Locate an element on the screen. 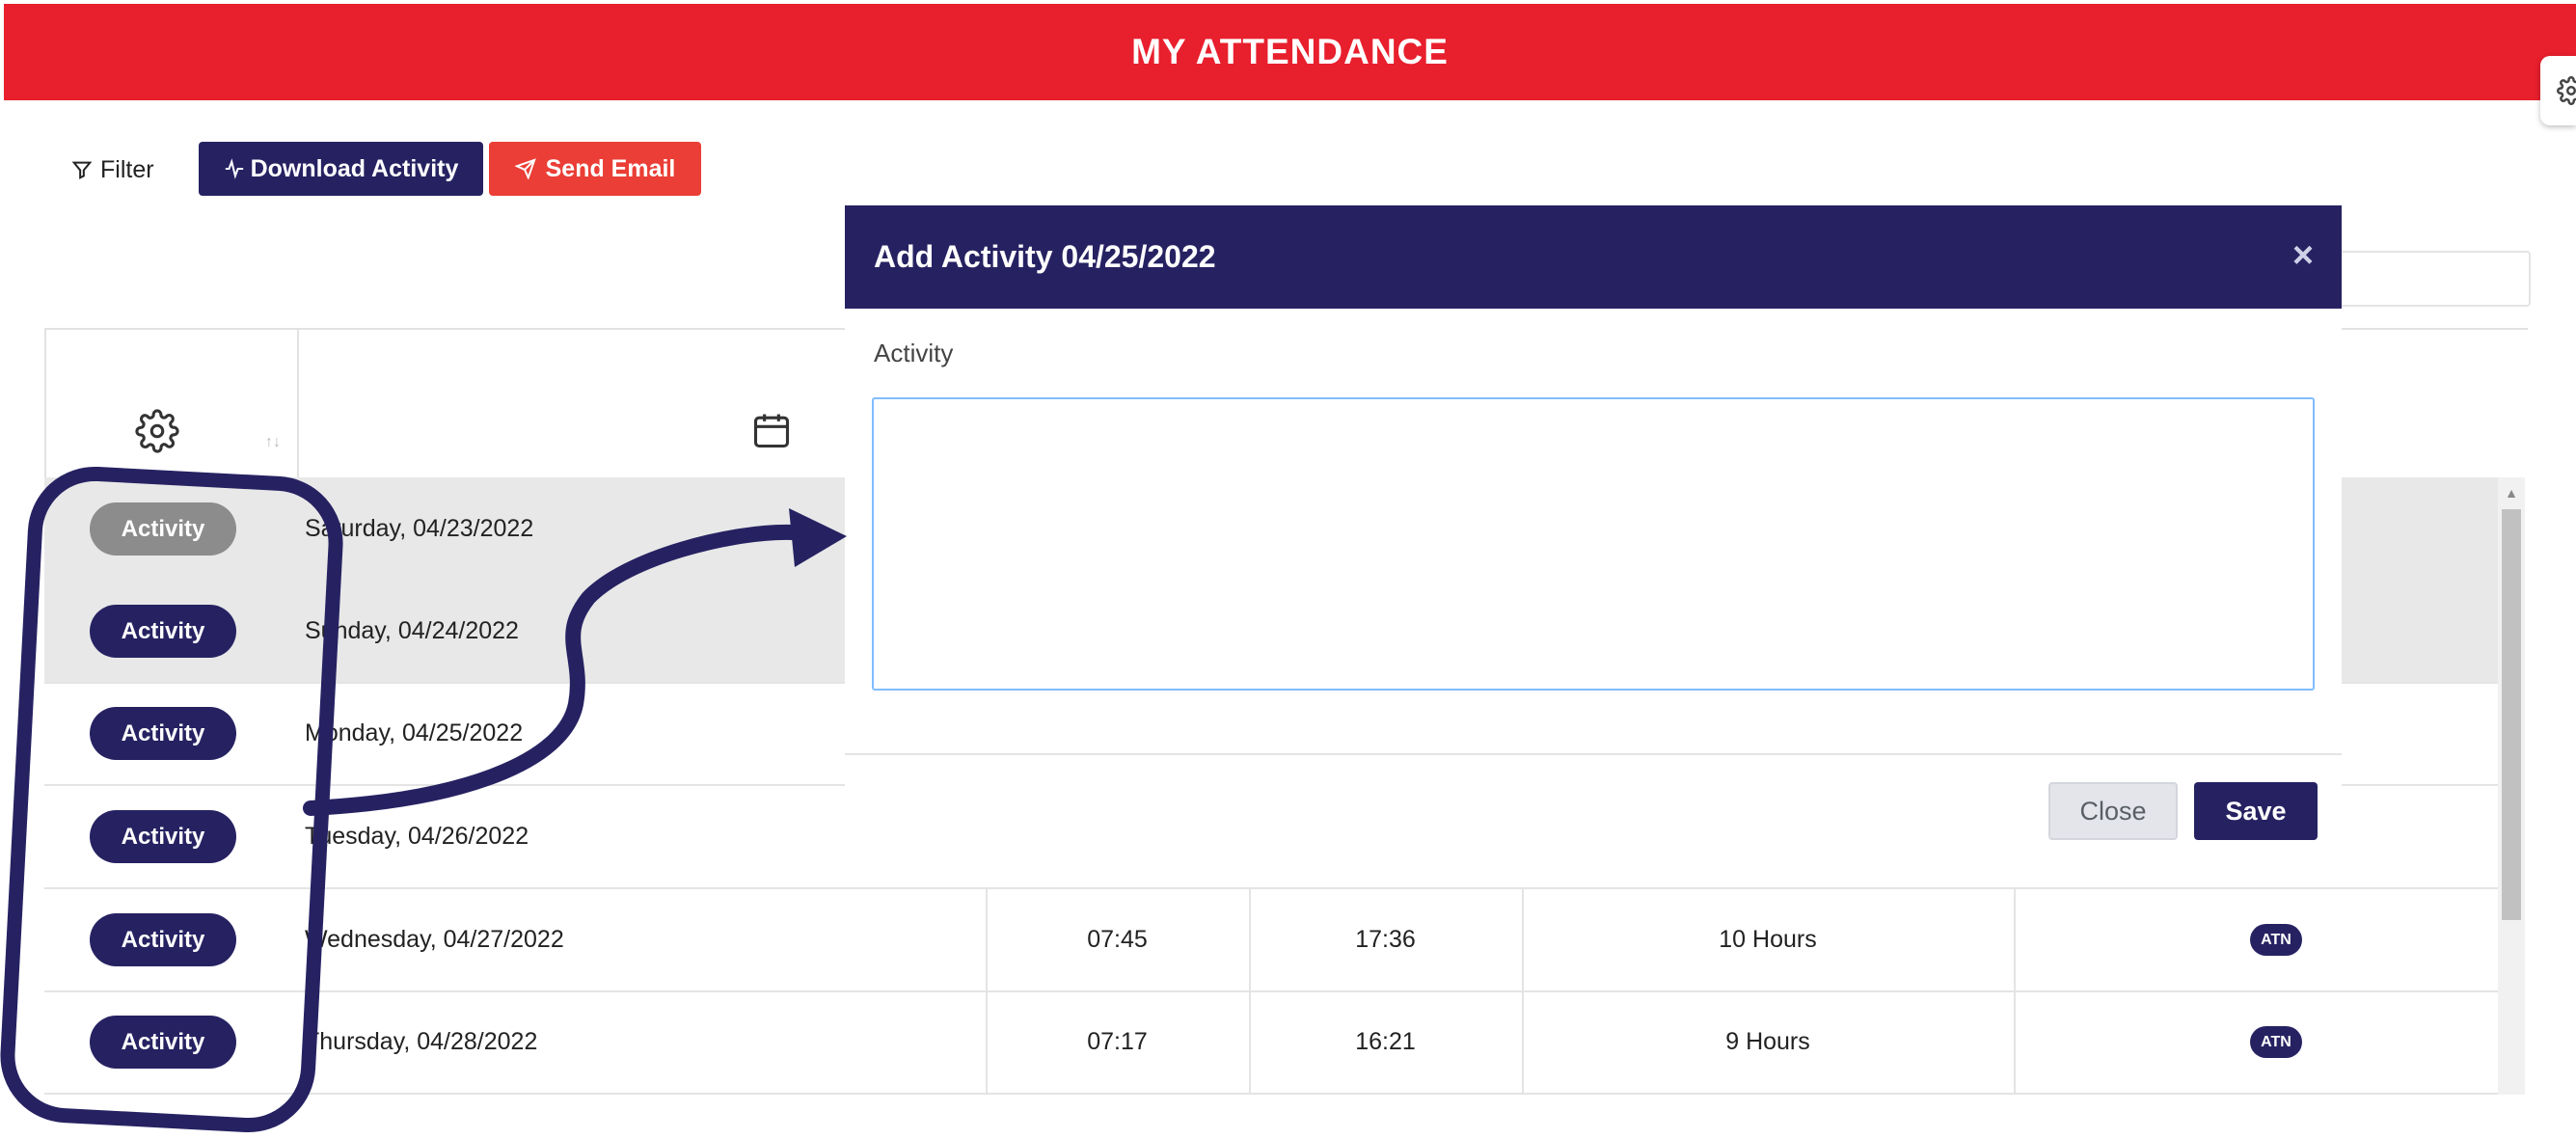  filter-label: Filter is located at coordinates (127, 169).